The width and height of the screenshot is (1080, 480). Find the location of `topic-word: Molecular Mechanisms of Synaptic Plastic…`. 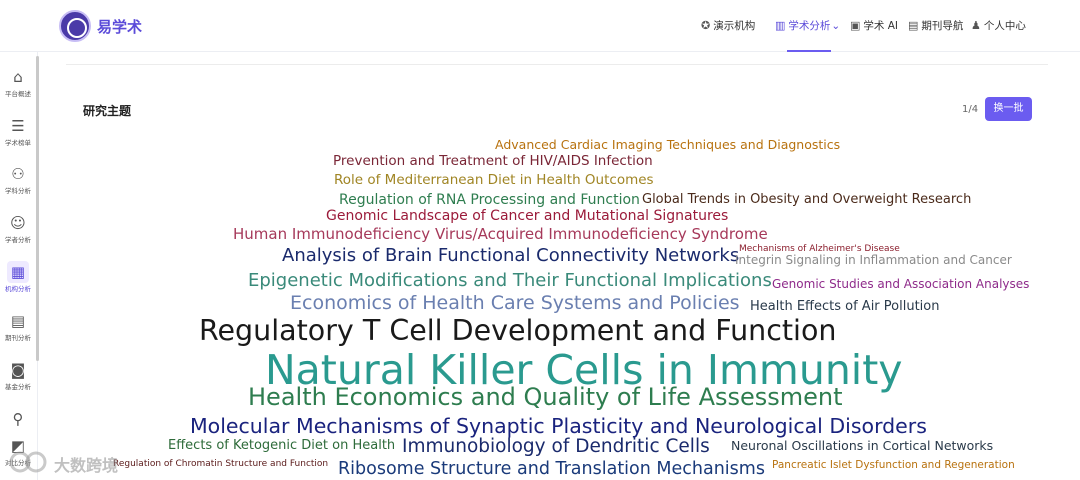

topic-word: Molecular Mechanisms of Synaptic Plastic… is located at coordinates (558, 426).